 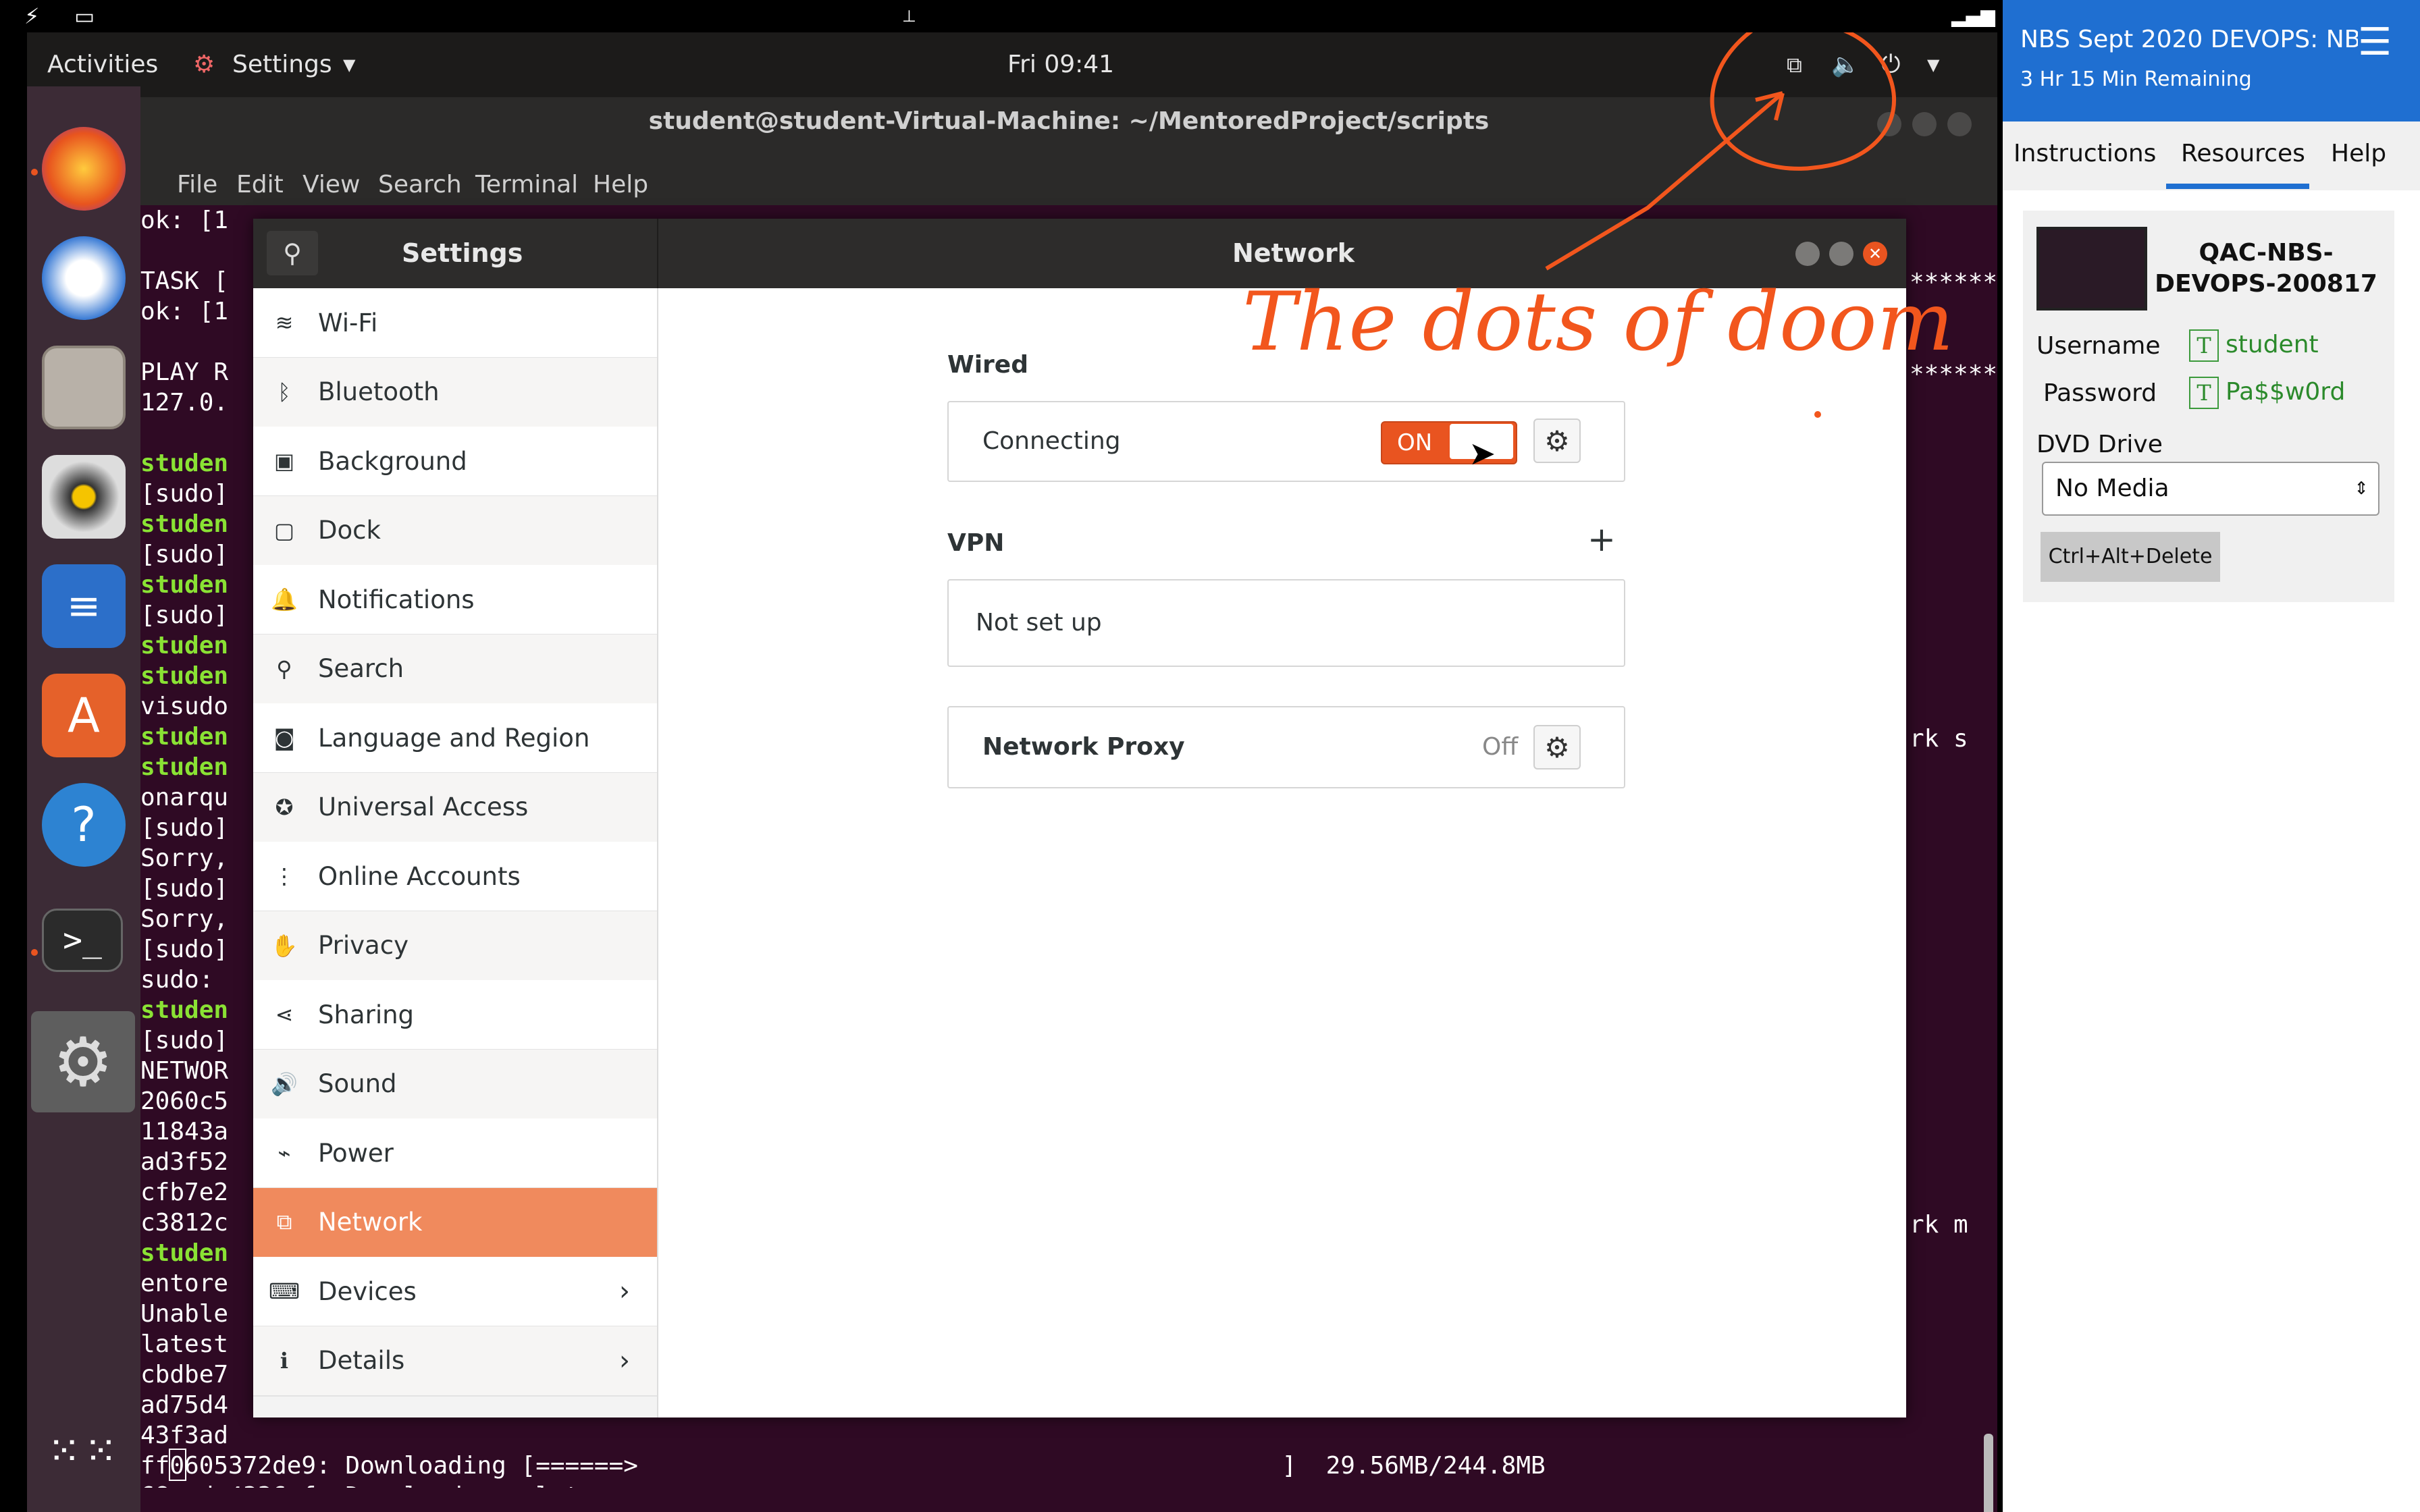 I want to click on ctrl-alt-delete-button: Ctrl+Alt+Delete, so click(x=2130, y=557).